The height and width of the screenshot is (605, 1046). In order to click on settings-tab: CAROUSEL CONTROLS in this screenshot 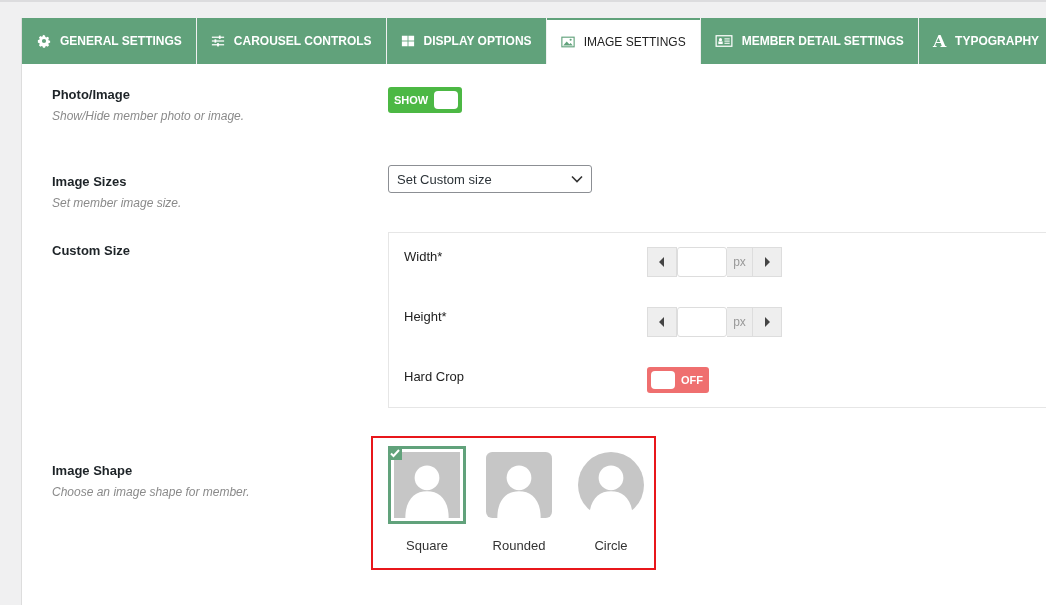, I will do `click(291, 41)`.